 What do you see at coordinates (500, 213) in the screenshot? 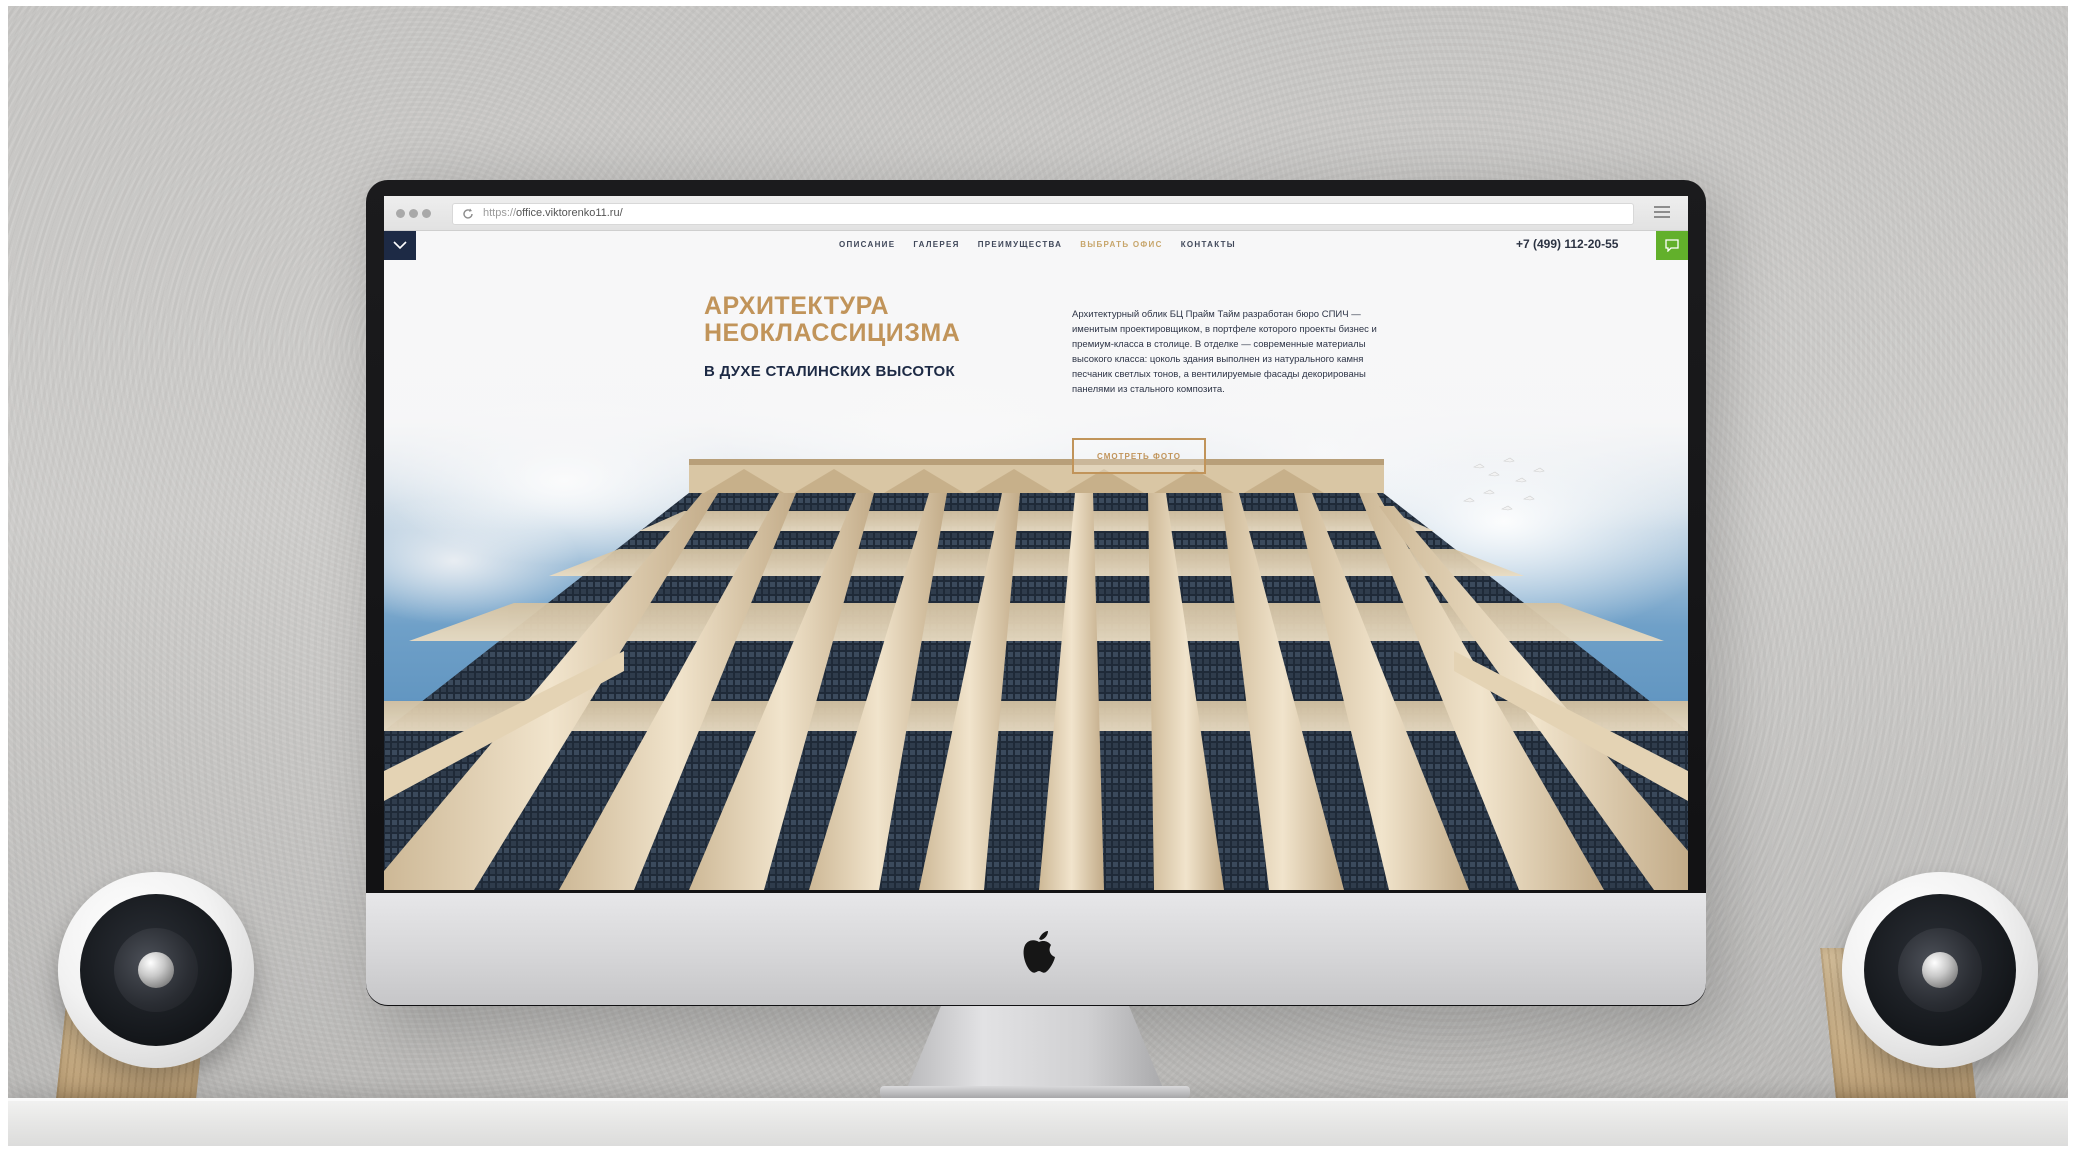
I see `url-protocol: https://` at bounding box center [500, 213].